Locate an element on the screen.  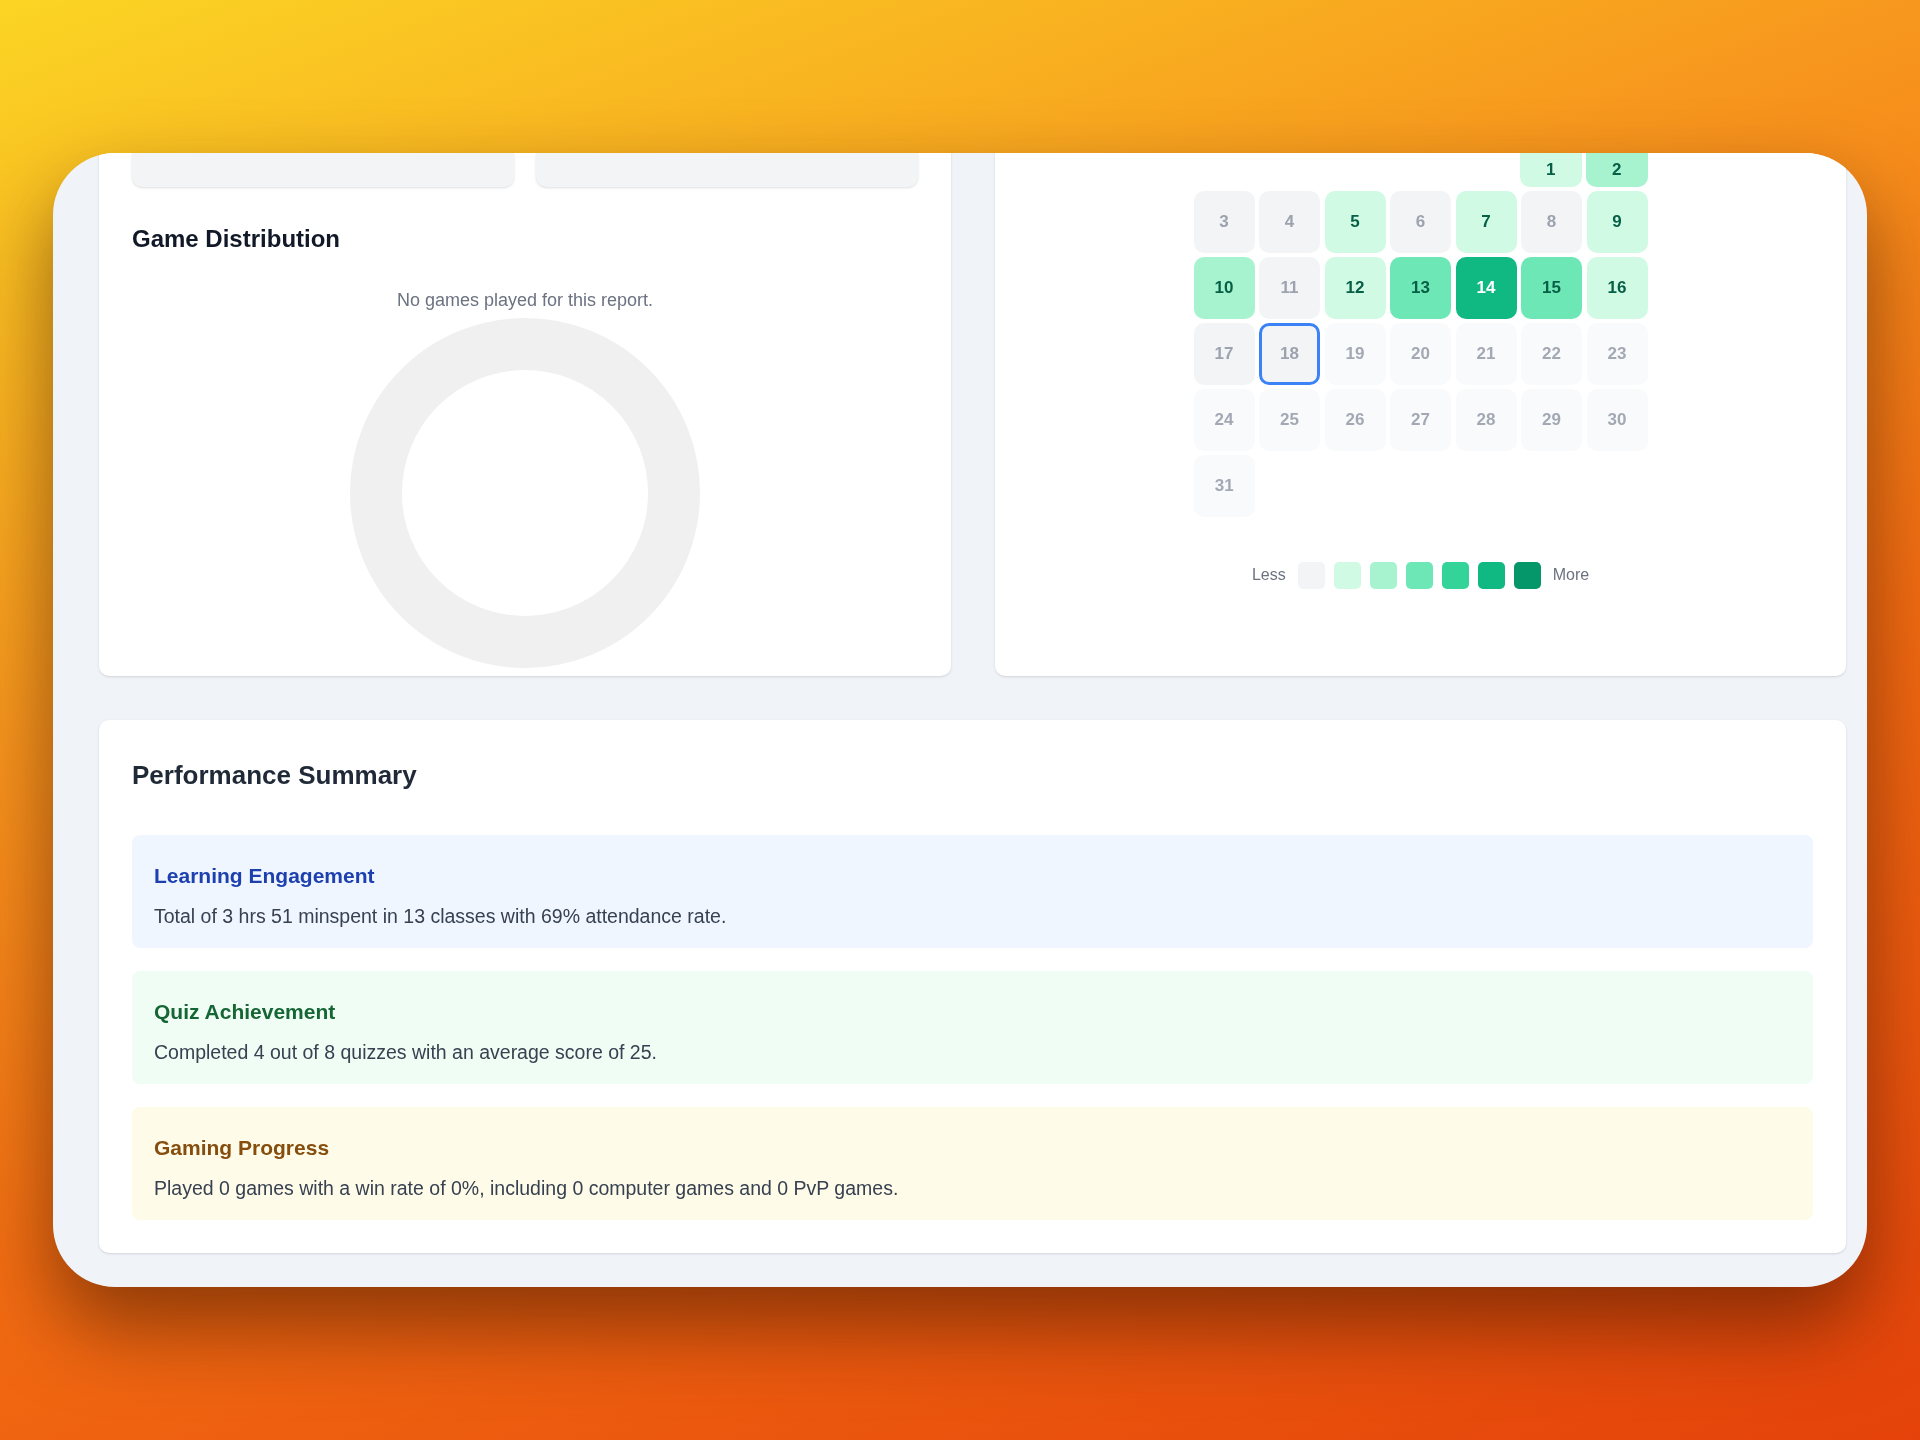
calendar-day: 8 is located at coordinates (1551, 222).